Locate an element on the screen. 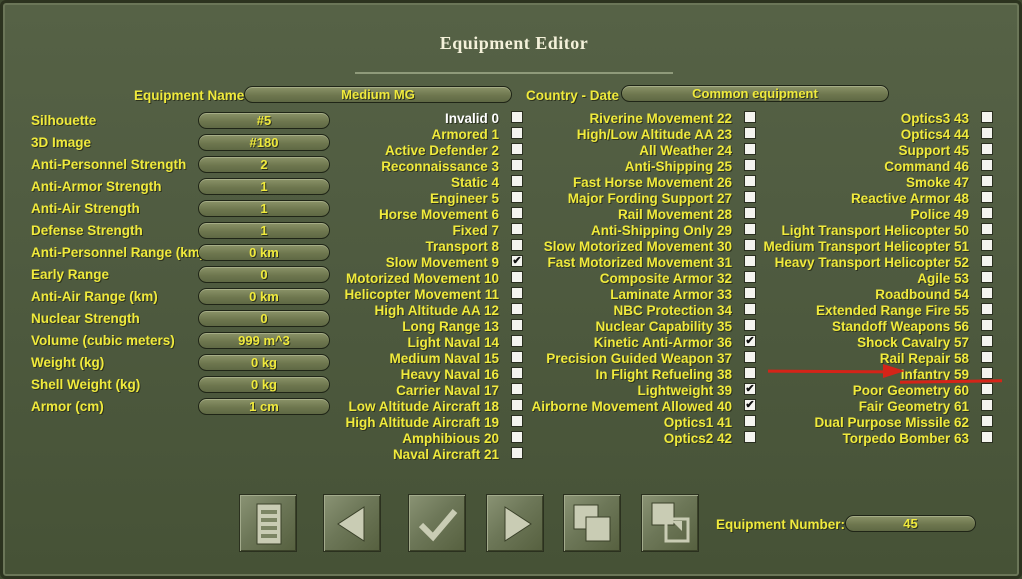 The height and width of the screenshot is (579, 1022). field-value: 2 is located at coordinates (264, 164).